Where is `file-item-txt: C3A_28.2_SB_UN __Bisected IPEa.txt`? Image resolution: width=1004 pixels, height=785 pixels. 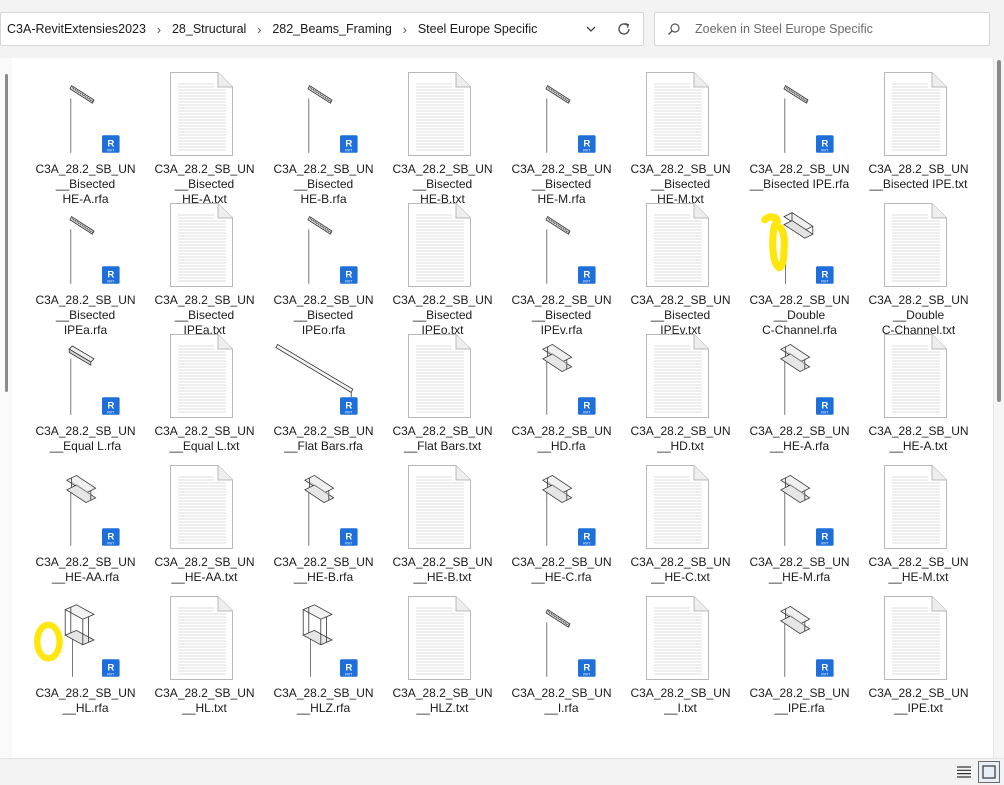 file-item-txt: C3A_28.2_SB_UN __Bisected IPEa.txt is located at coordinates (204, 268).